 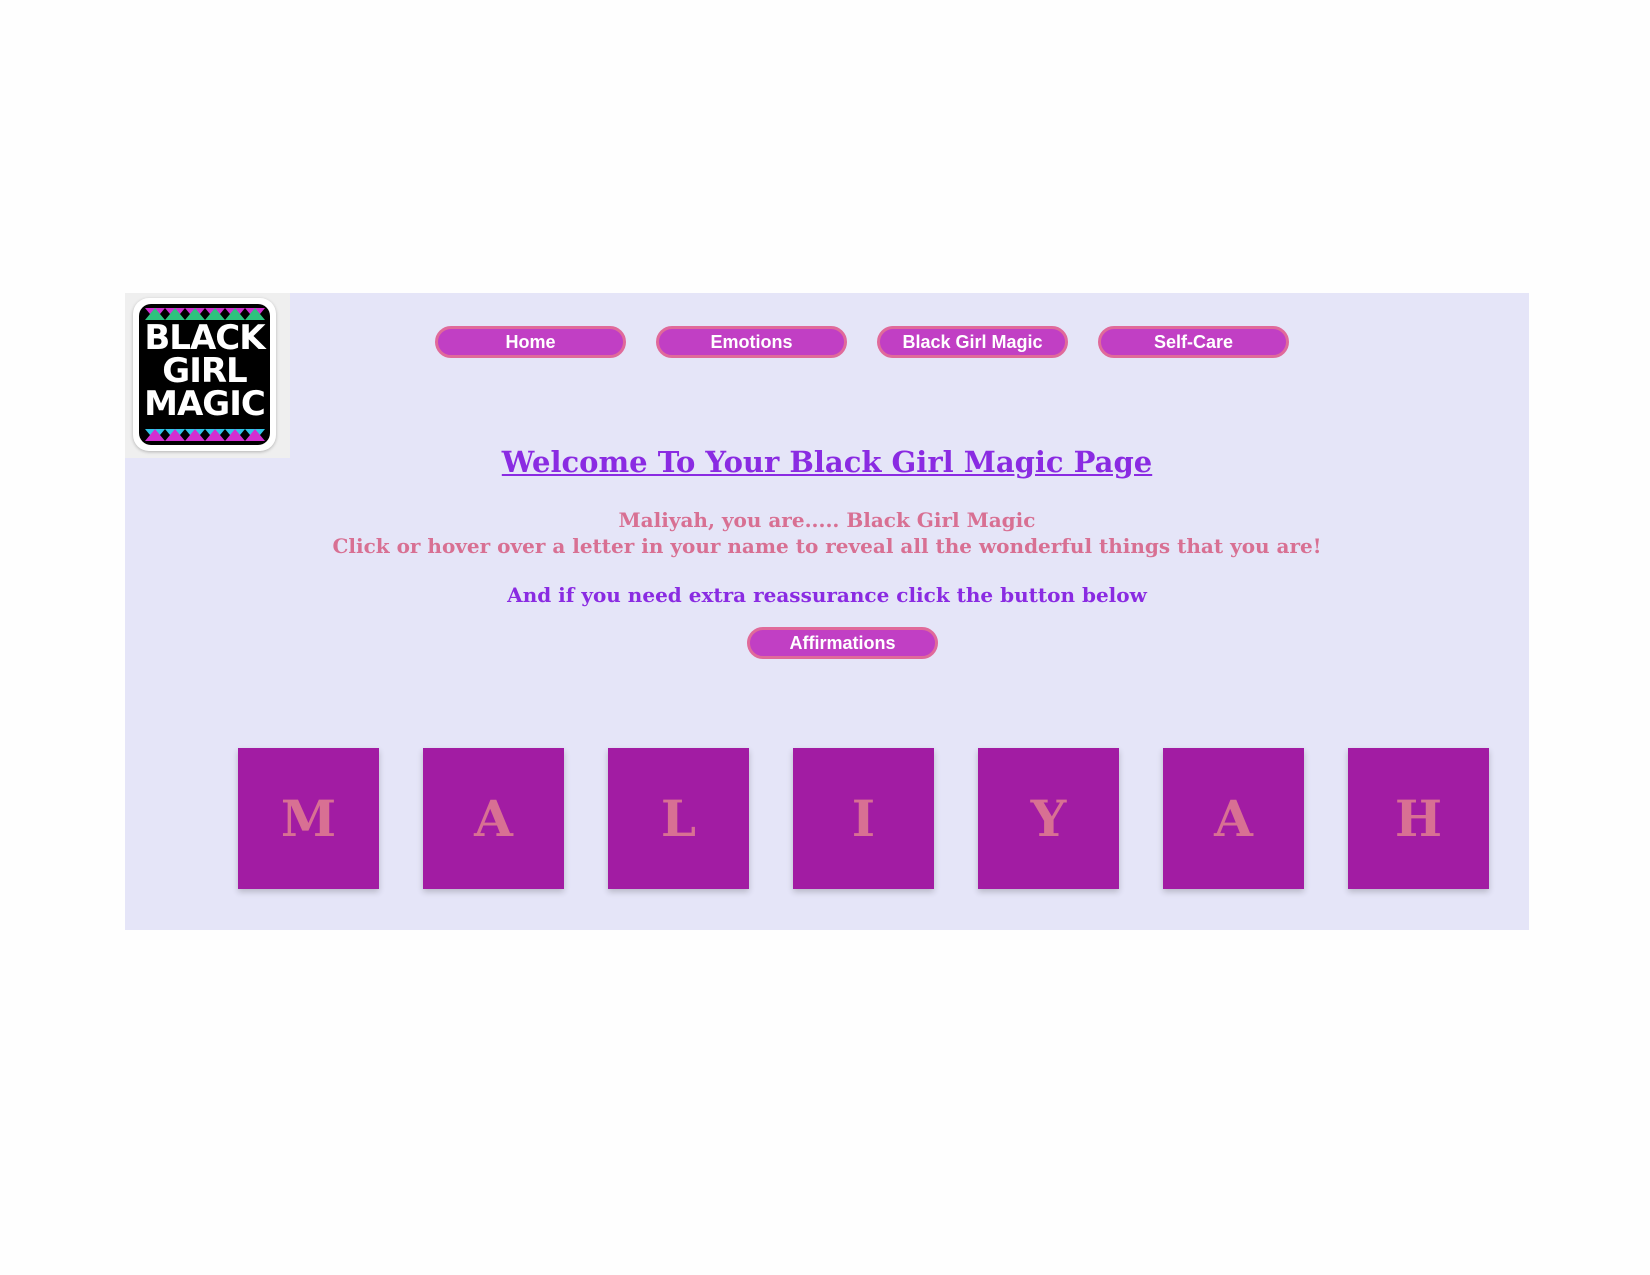 I want to click on logo-word-girl: GIRL, so click(x=204, y=371).